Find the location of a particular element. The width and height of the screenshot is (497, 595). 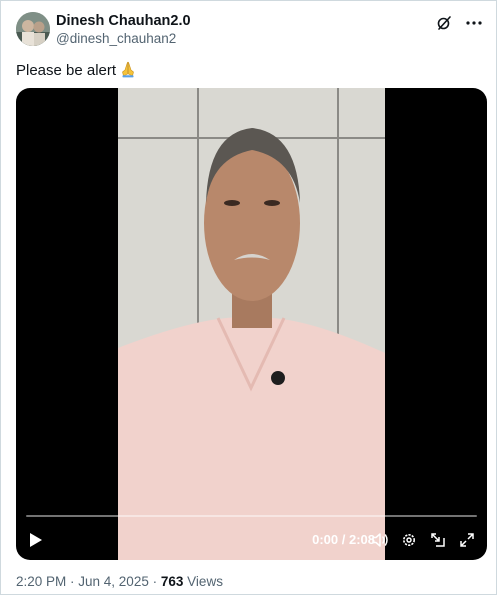

tweet-text: Please be alert is located at coordinates (76, 72).